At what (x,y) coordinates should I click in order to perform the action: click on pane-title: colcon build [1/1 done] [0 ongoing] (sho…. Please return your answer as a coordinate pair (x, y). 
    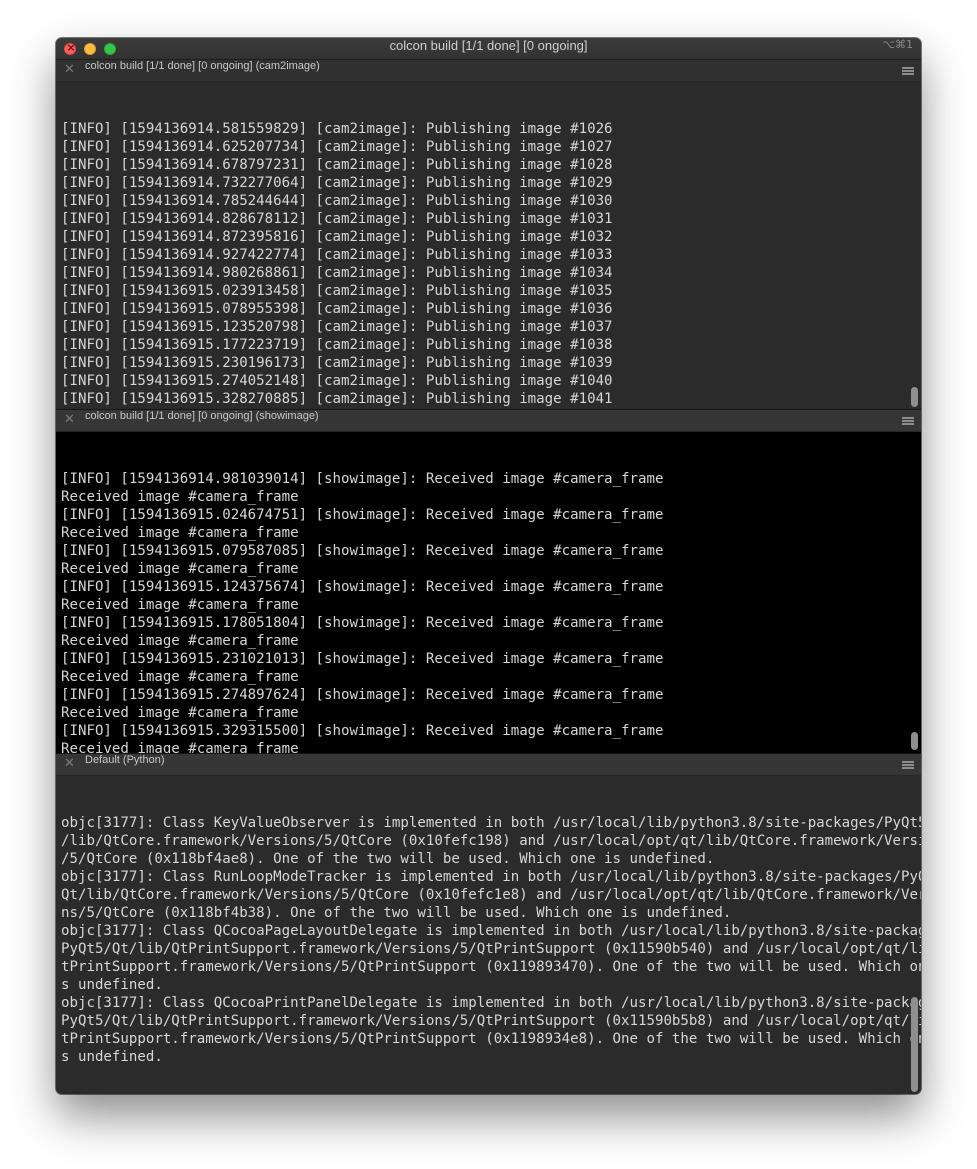
    Looking at the image, I should click on (202, 416).